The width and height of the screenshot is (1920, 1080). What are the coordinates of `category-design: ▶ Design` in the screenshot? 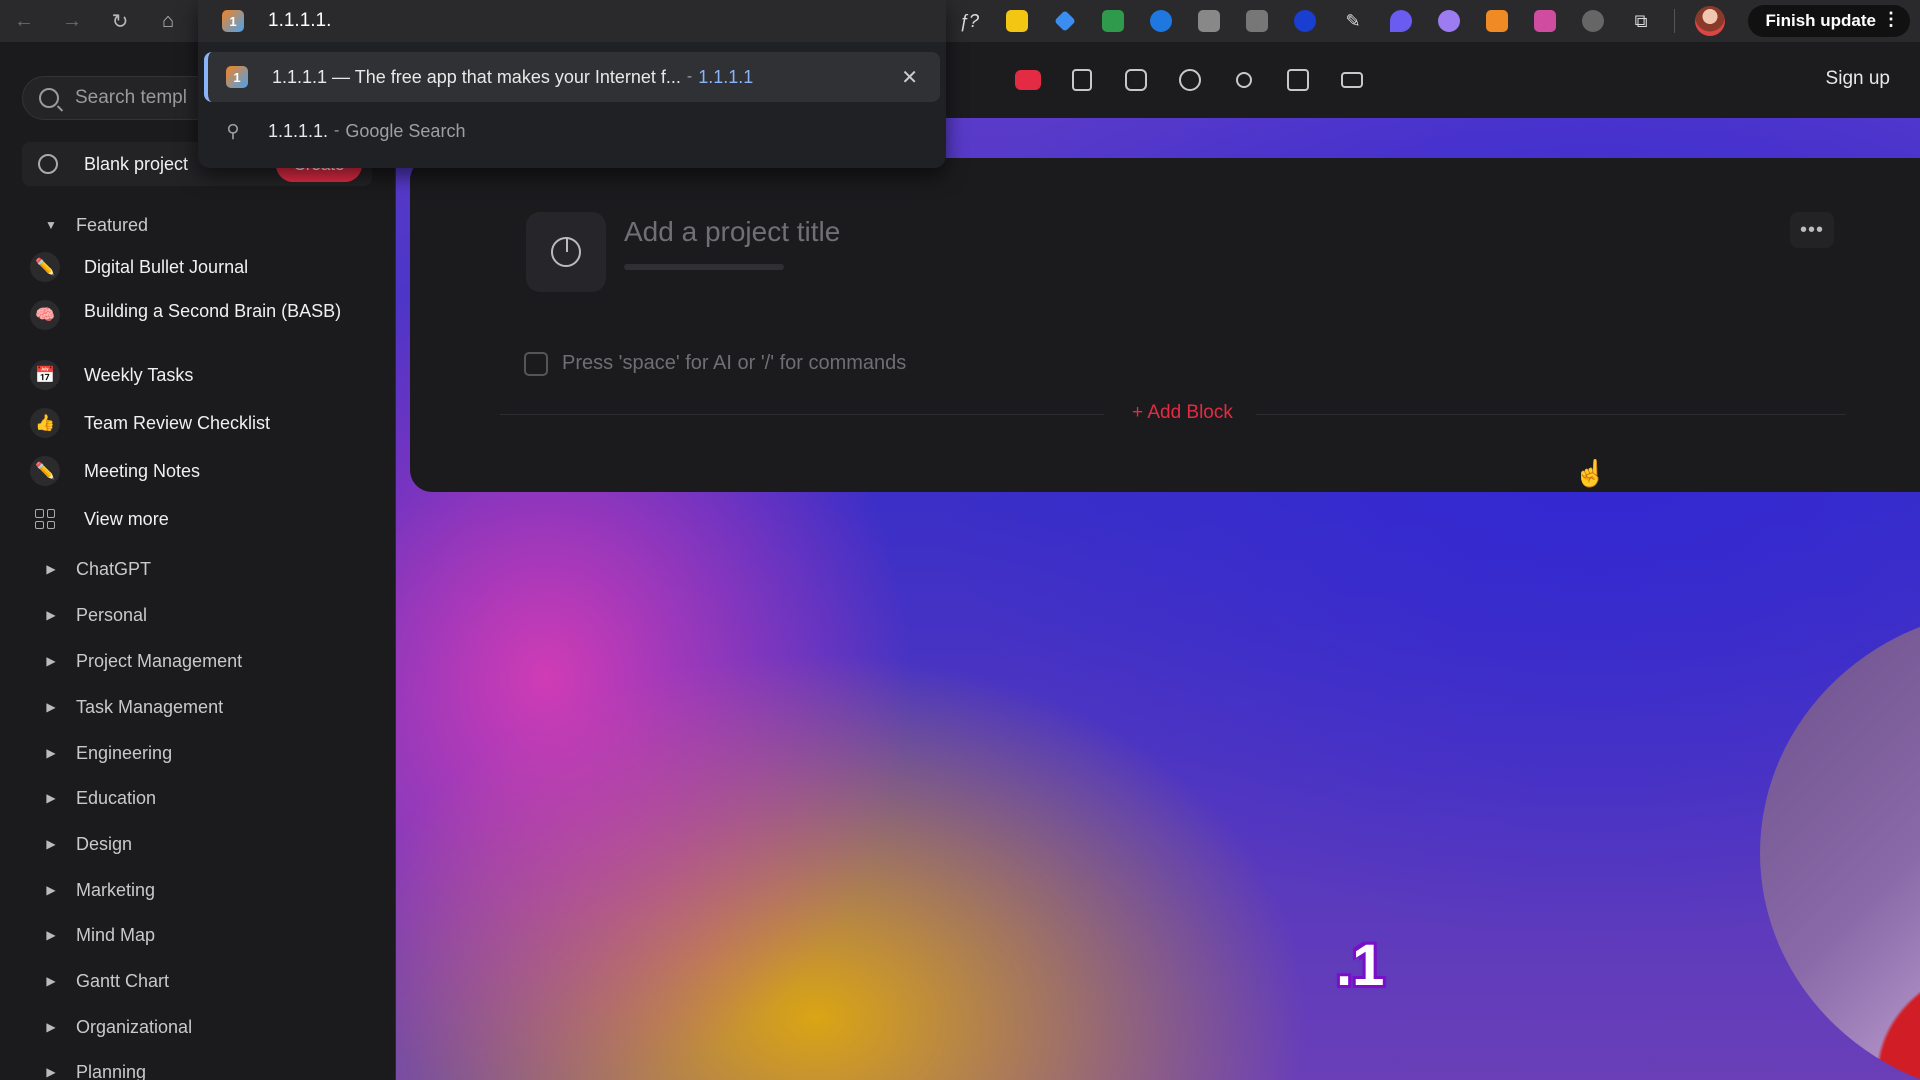 It's located at (198, 844).